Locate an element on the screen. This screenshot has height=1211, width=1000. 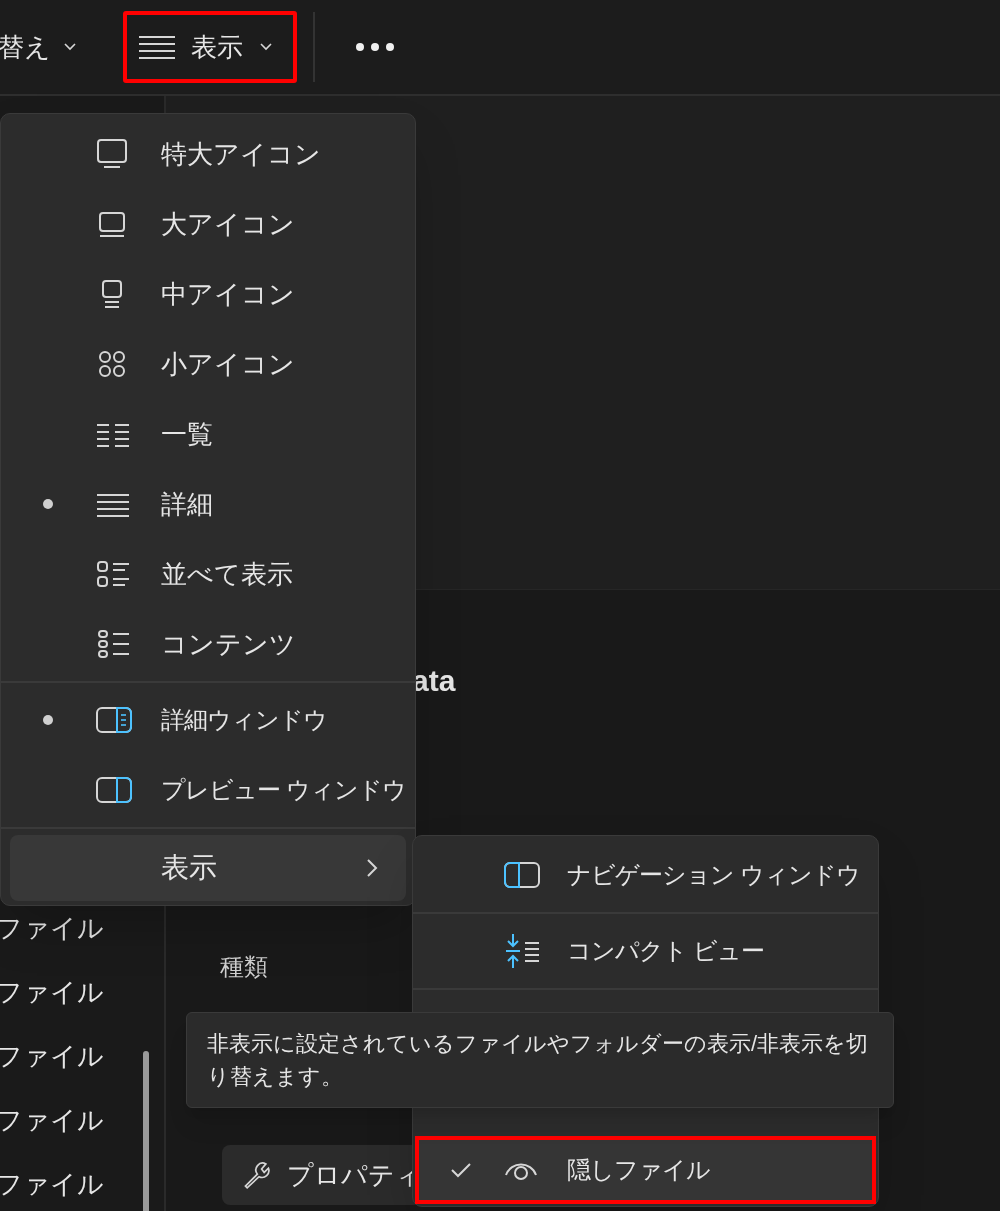
menu-item: 詳細 is located at coordinates (208, 504).